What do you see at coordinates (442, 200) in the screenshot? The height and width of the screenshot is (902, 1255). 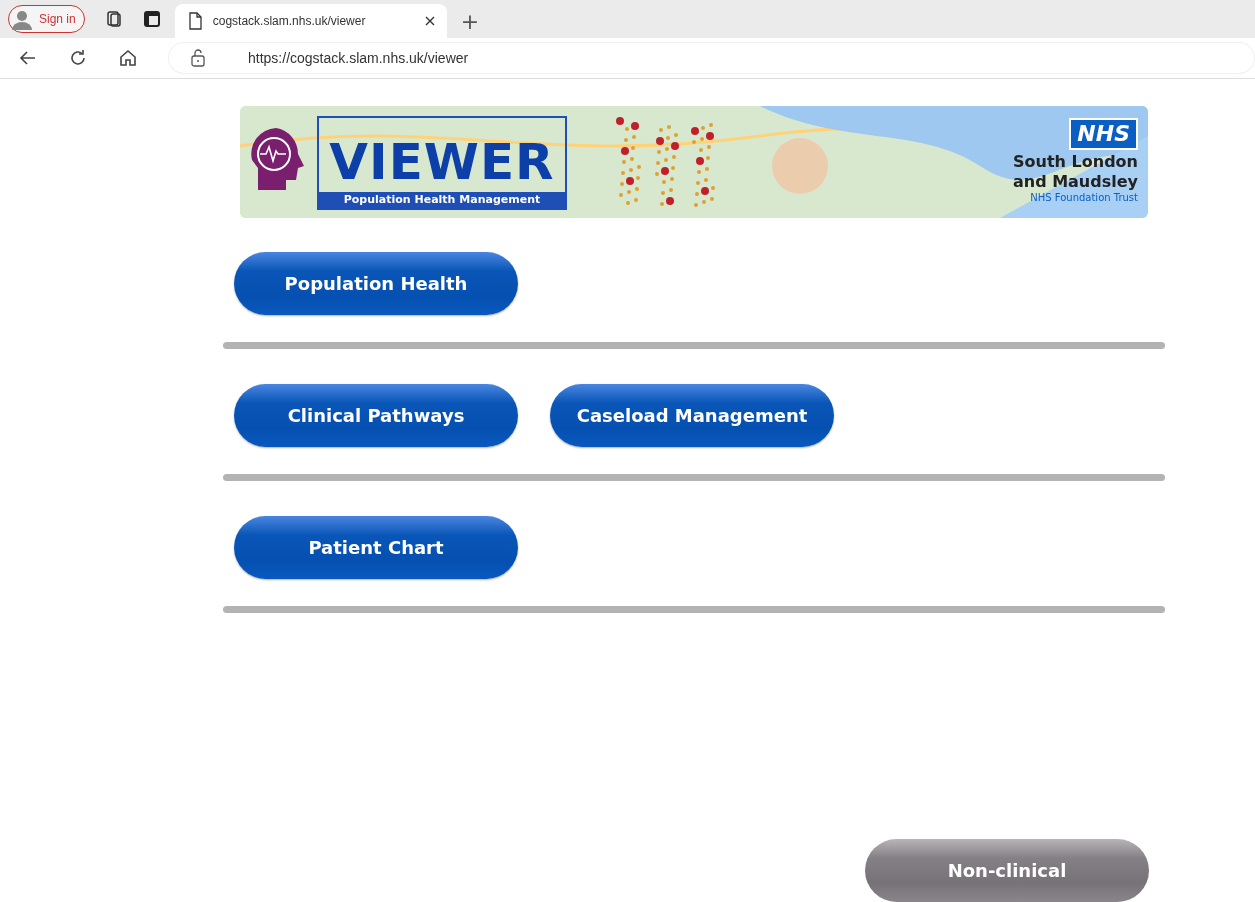 I see `logo-subtitle: Population Health Management` at bounding box center [442, 200].